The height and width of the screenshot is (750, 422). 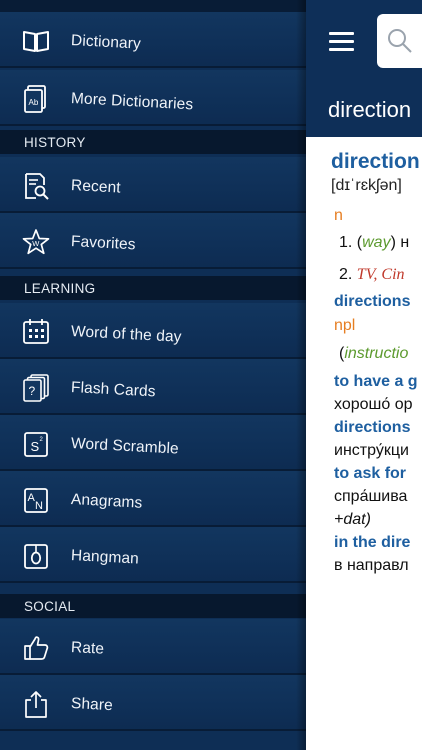 What do you see at coordinates (153, 703) in the screenshot?
I see `menu-item-share: Share` at bounding box center [153, 703].